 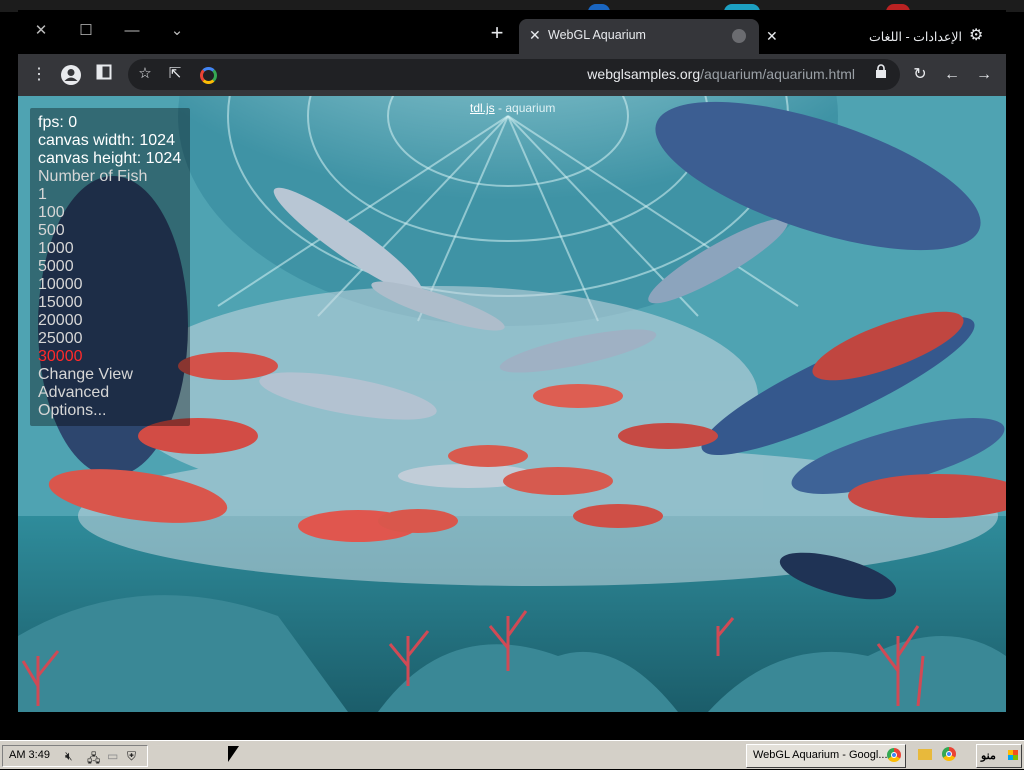 What do you see at coordinates (92, 321) in the screenshot?
I see `fish-option-20000: 20000` at bounding box center [92, 321].